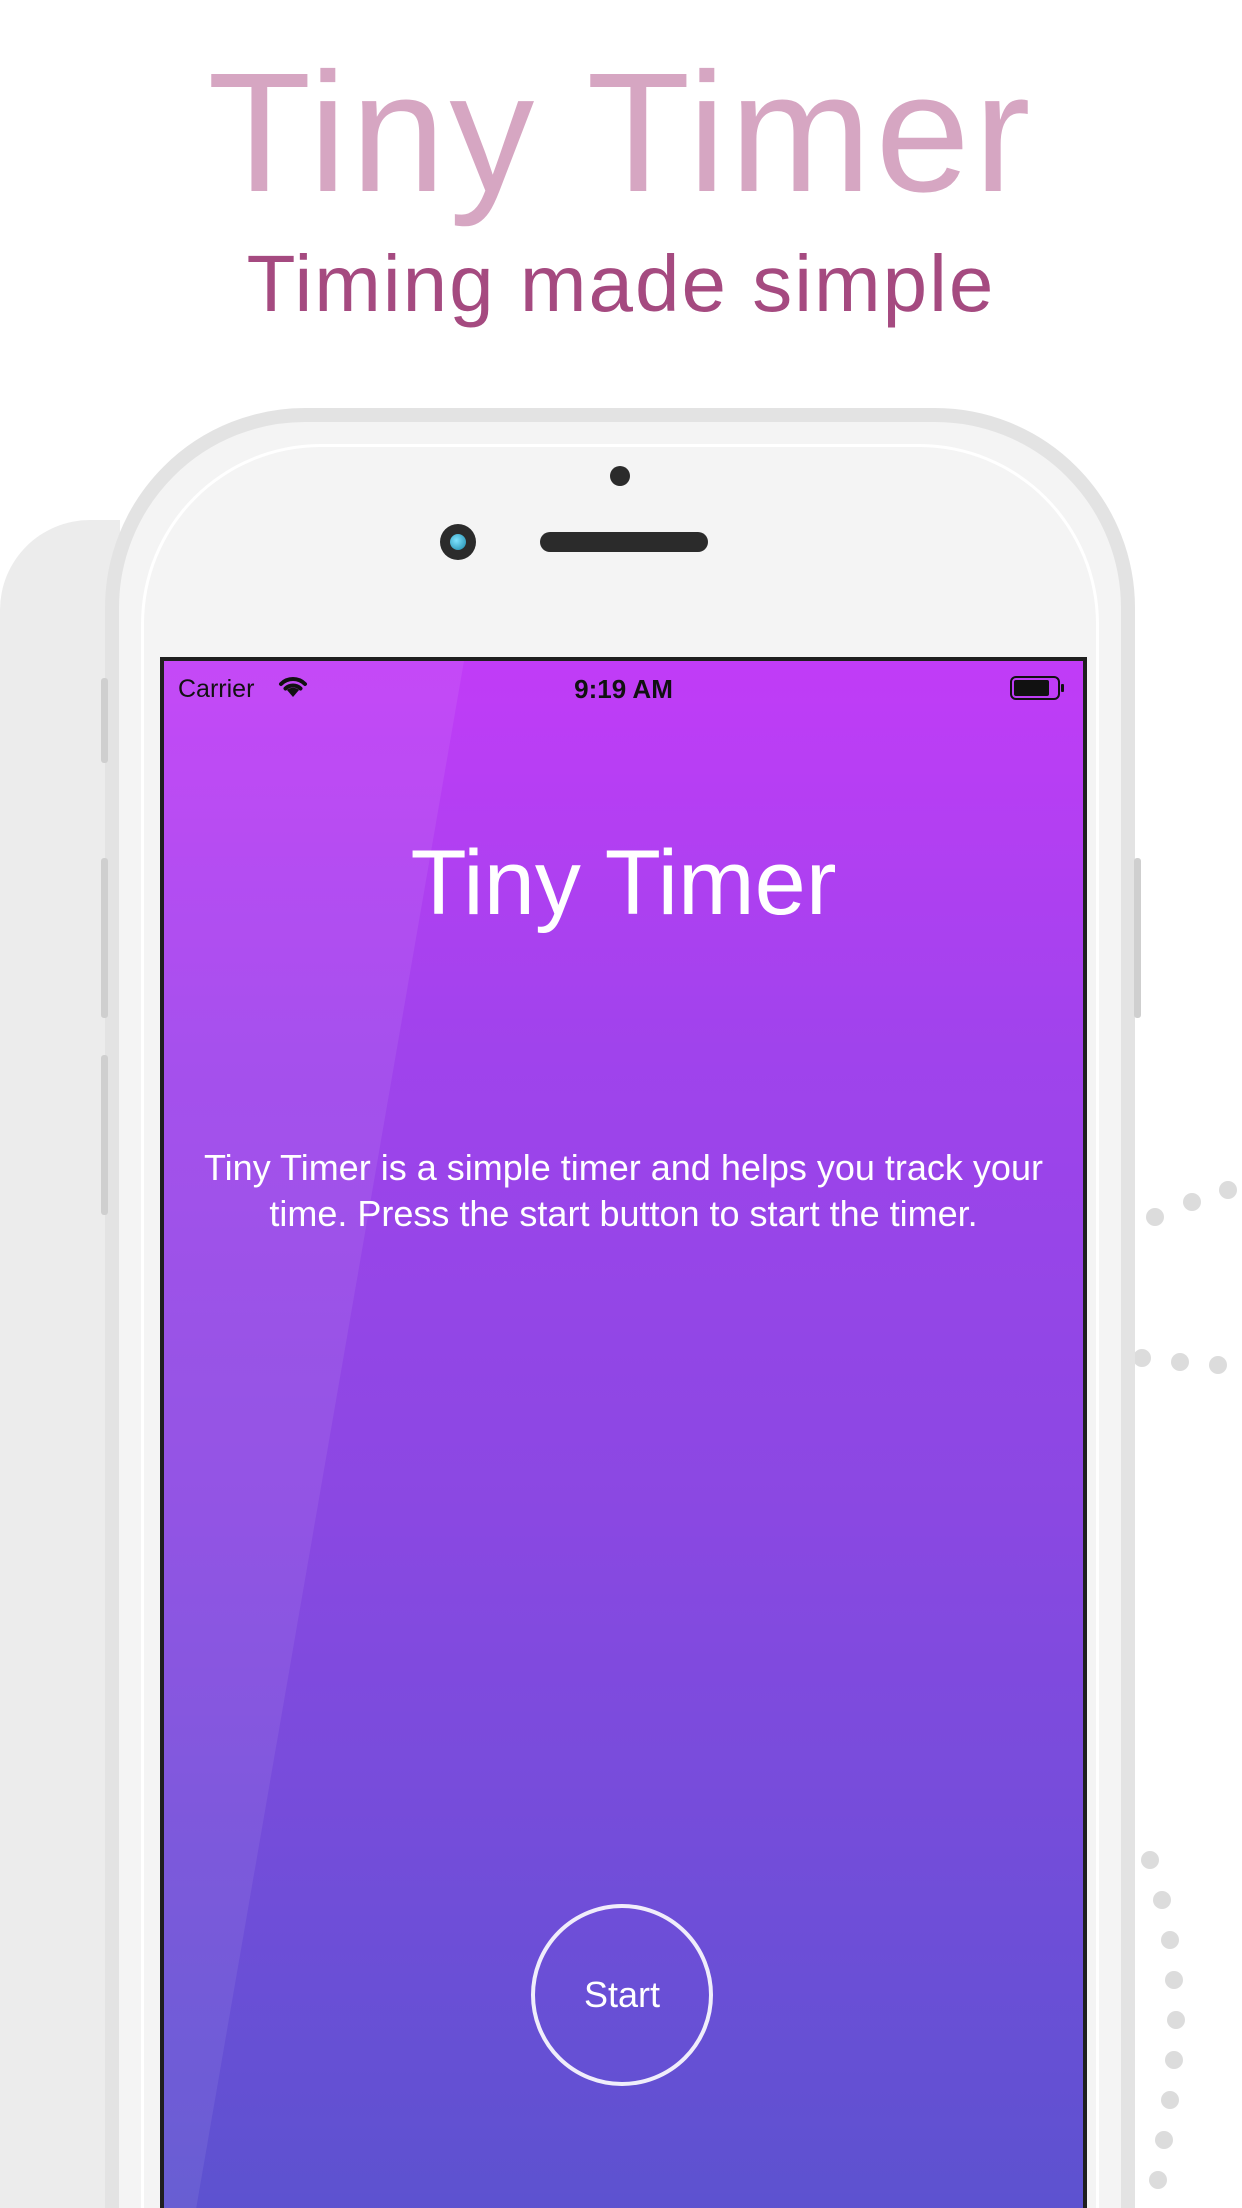 The height and width of the screenshot is (2208, 1242). I want to click on status-time: 9:19 AM, so click(623, 689).